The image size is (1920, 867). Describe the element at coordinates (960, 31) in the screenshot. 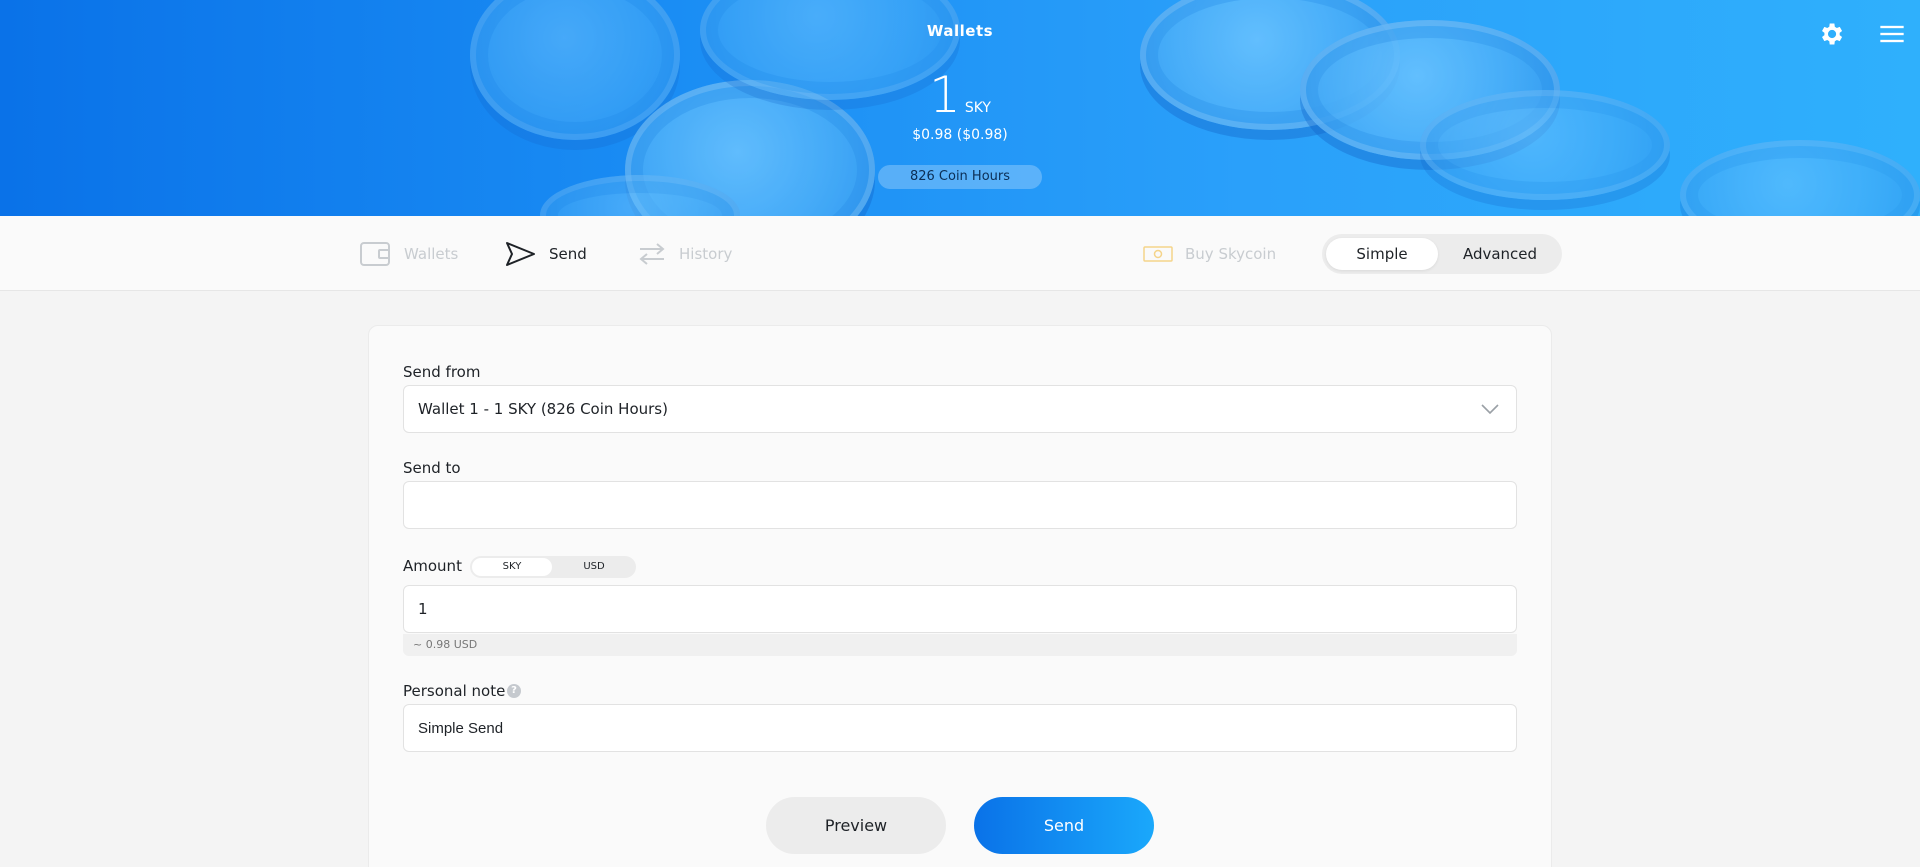

I see `header-title: Wallets` at that location.